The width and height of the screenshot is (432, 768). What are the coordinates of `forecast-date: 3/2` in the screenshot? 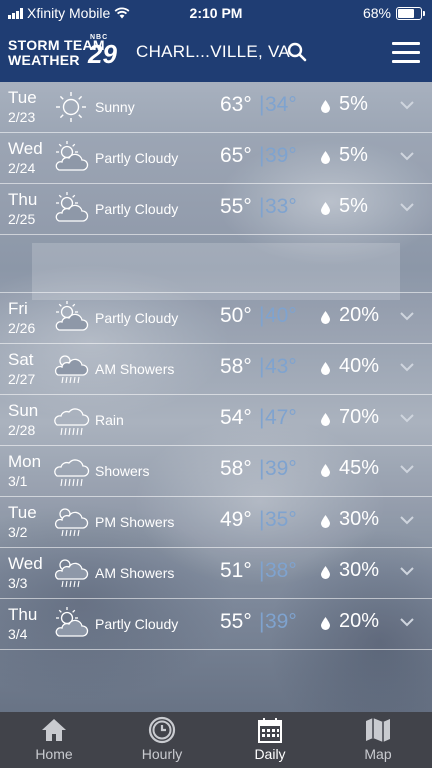 It's located at (18, 532).